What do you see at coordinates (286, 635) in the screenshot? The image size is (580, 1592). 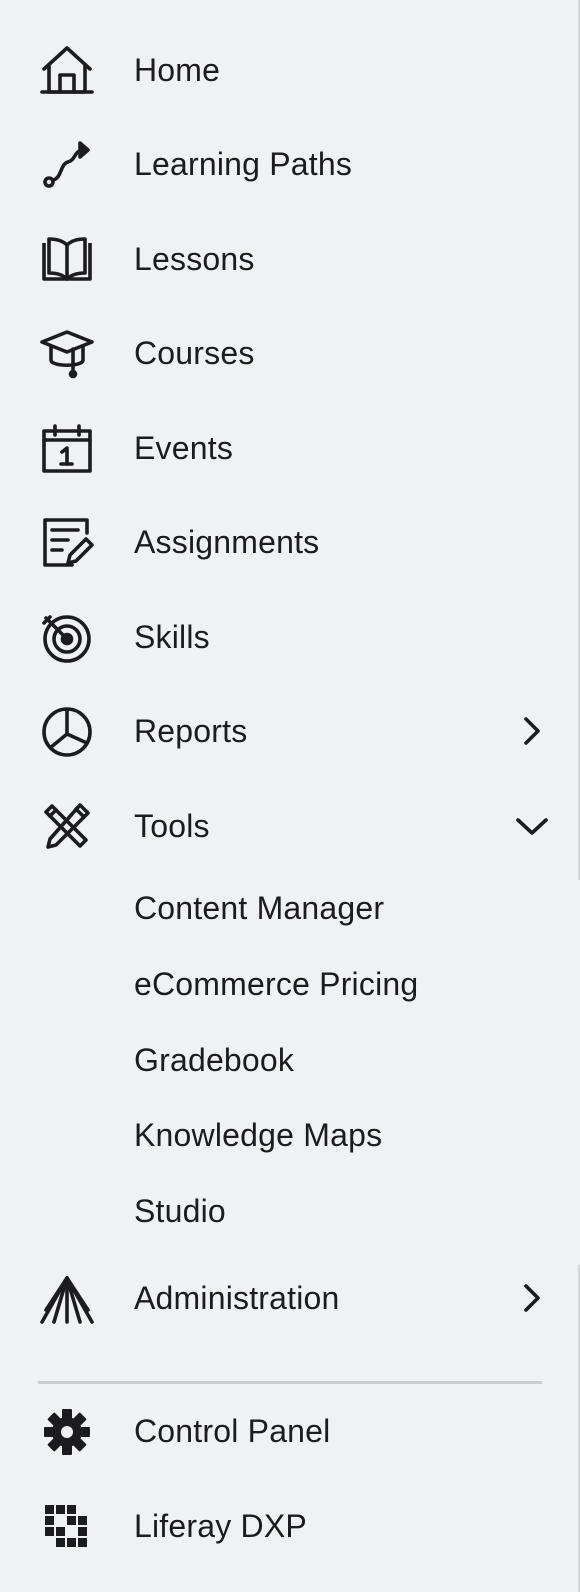 I see `sidebar-item-skills: Skills` at bounding box center [286, 635].